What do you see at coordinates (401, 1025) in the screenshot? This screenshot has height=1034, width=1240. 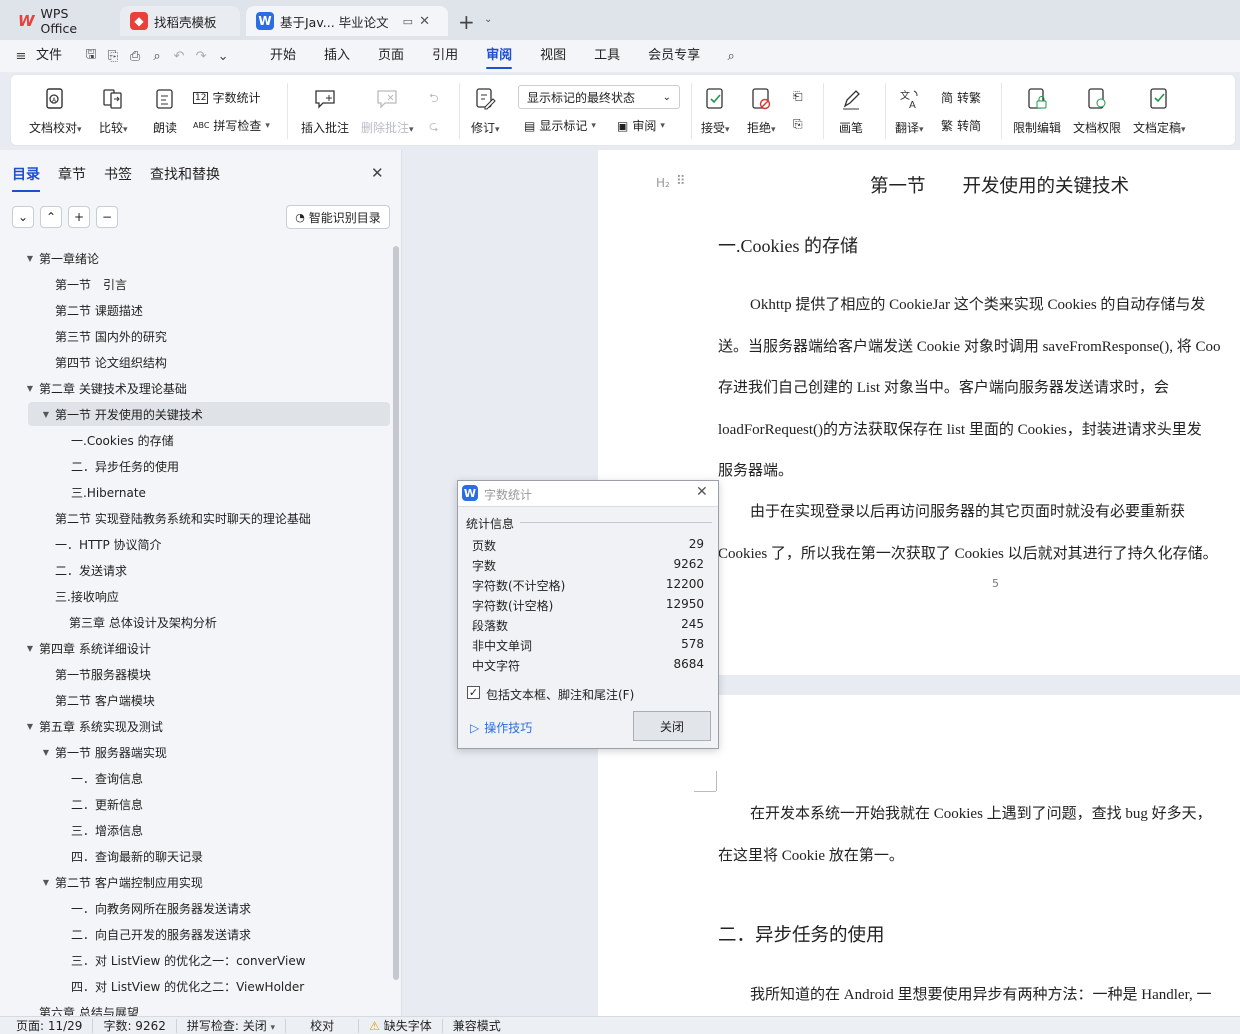 I see `status-missing-font: ⚠ 缺失字体` at bounding box center [401, 1025].